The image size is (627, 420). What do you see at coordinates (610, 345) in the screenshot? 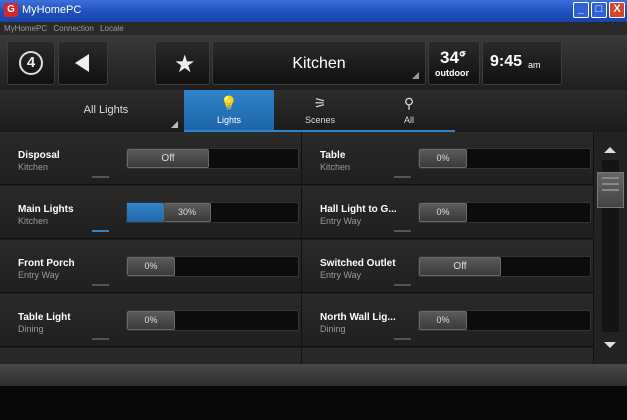
I see `scroll-down-icon` at bounding box center [610, 345].